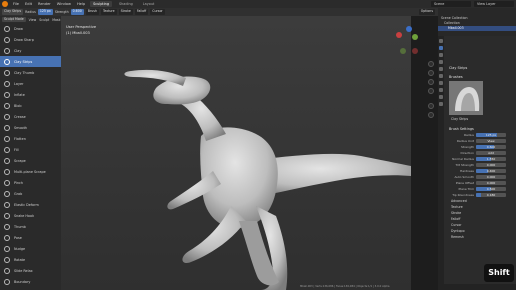  Describe the element at coordinates (481, 119) in the screenshot. I see `brush-name-field: Clay Strips` at that location.